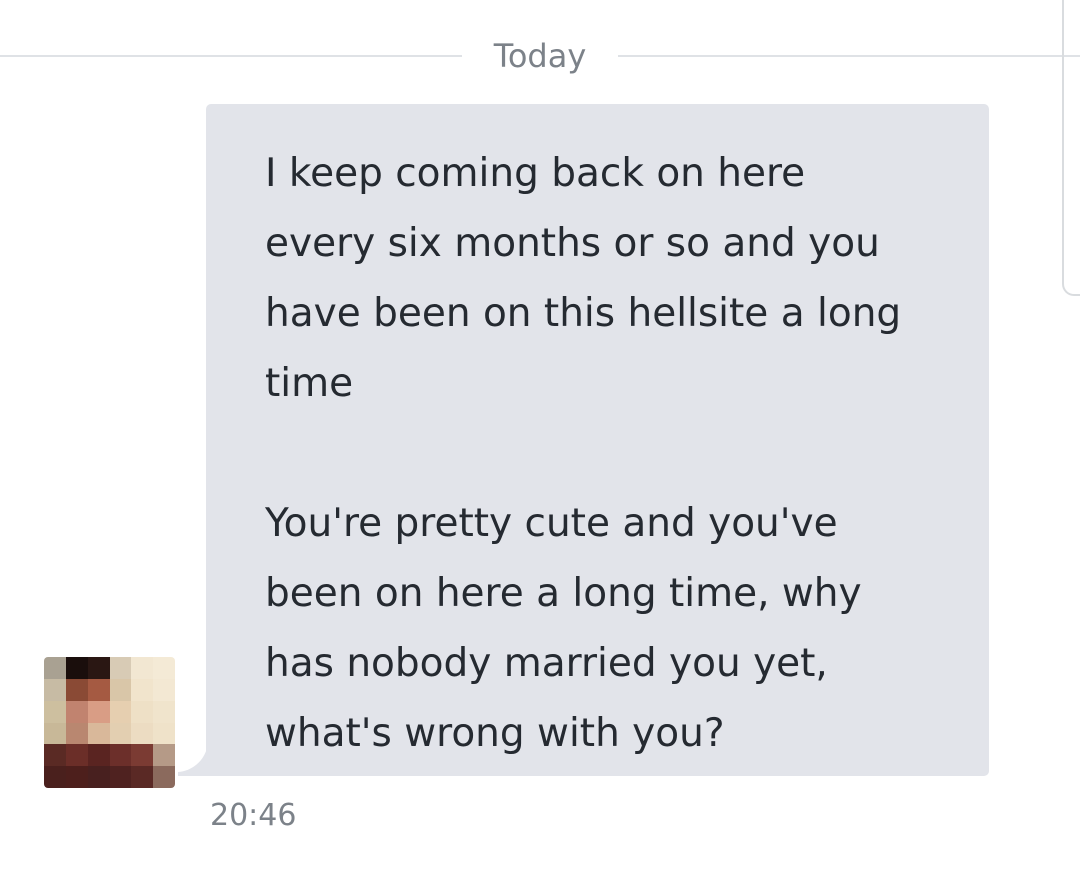 The width and height of the screenshot is (1080, 892). Describe the element at coordinates (1071, 148) in the screenshot. I see `scroll-panel-edge` at that location.